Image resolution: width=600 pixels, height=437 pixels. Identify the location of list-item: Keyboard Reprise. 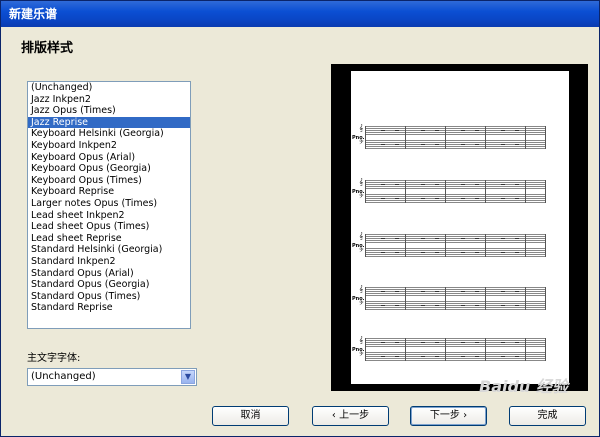
(109, 192).